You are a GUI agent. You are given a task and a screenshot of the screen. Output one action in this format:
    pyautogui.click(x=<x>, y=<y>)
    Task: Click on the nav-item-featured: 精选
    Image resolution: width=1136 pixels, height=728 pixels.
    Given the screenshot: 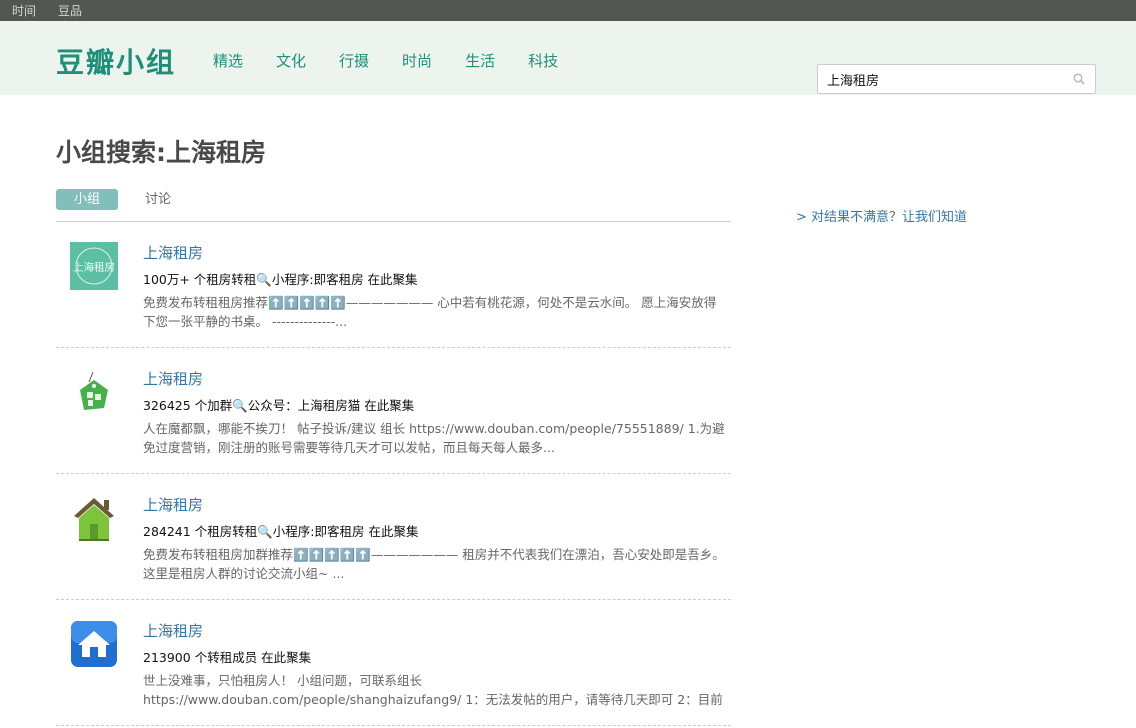 What is the action you would take?
    pyautogui.click(x=228, y=60)
    